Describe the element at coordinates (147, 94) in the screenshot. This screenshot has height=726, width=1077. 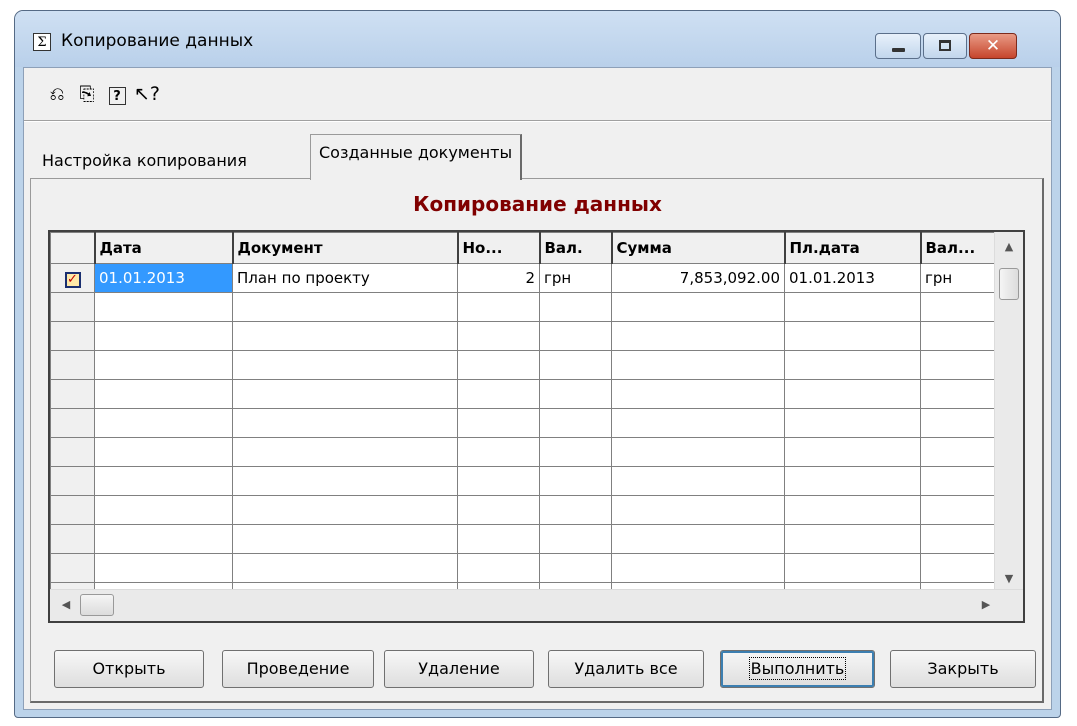
I see `context-help-icon: ↖?` at that location.